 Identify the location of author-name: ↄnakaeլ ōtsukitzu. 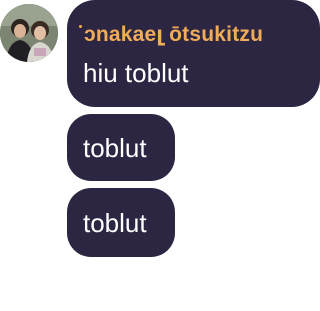
(170, 34).